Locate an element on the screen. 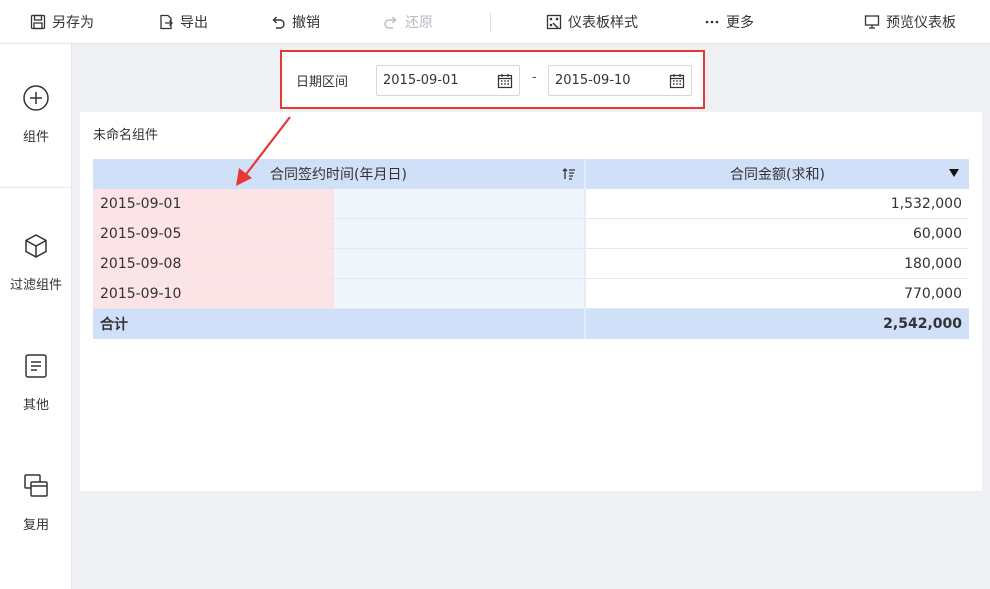 The height and width of the screenshot is (589, 990). redo-button: 还原 is located at coordinates (408, 22).